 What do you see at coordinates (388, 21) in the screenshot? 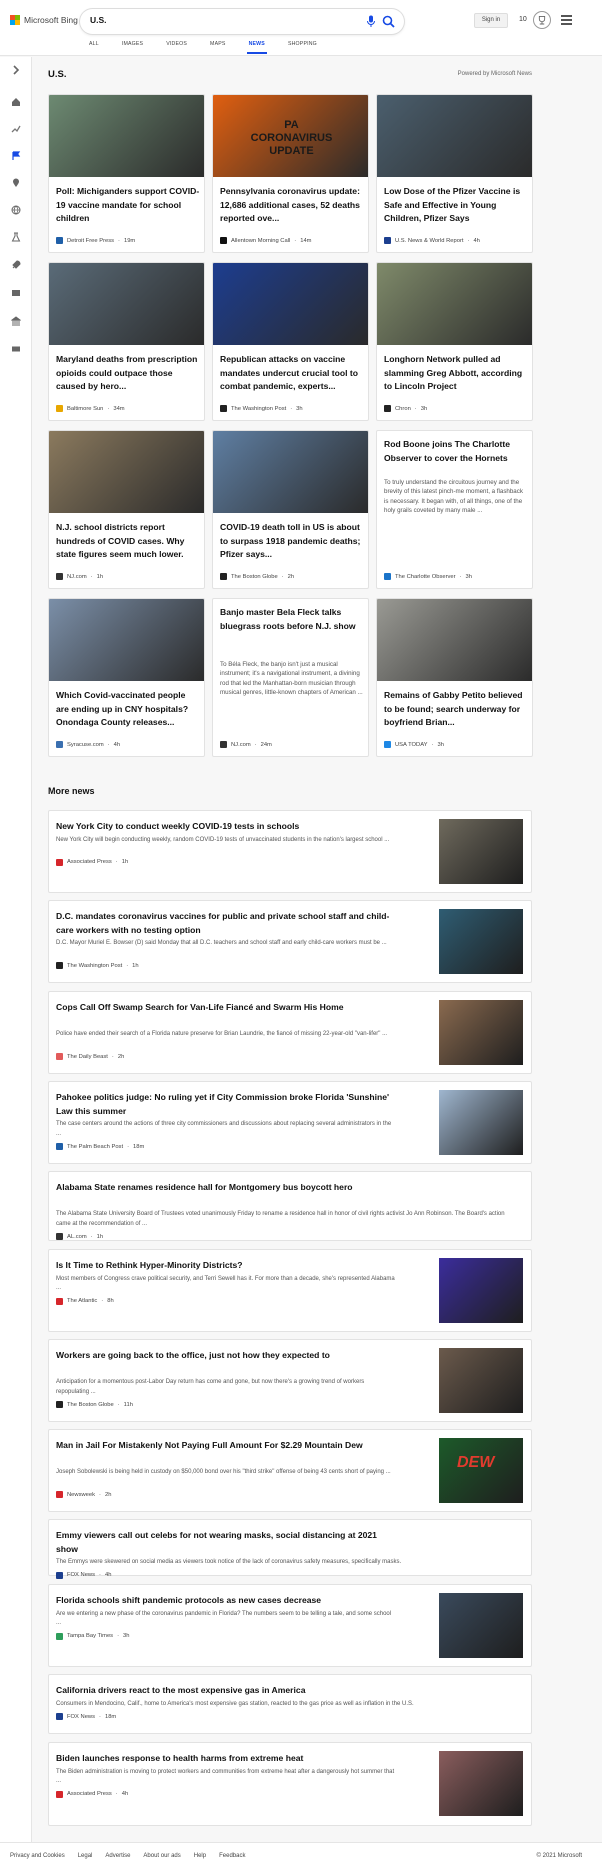
I see `search-icon` at bounding box center [388, 21].